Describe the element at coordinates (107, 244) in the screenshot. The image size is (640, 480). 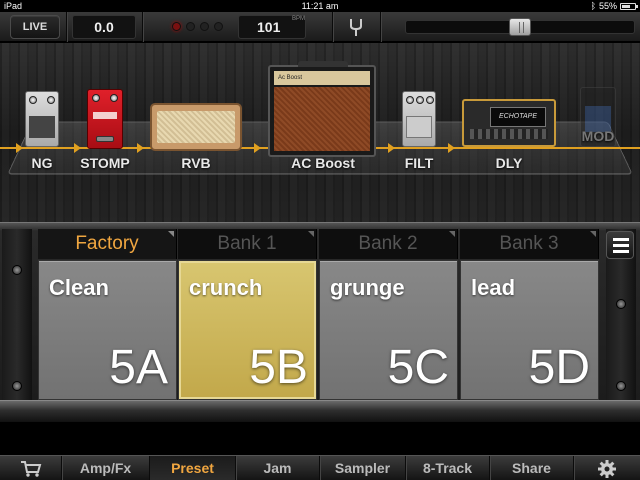
I see `bank-tab-factory: Factory` at that location.